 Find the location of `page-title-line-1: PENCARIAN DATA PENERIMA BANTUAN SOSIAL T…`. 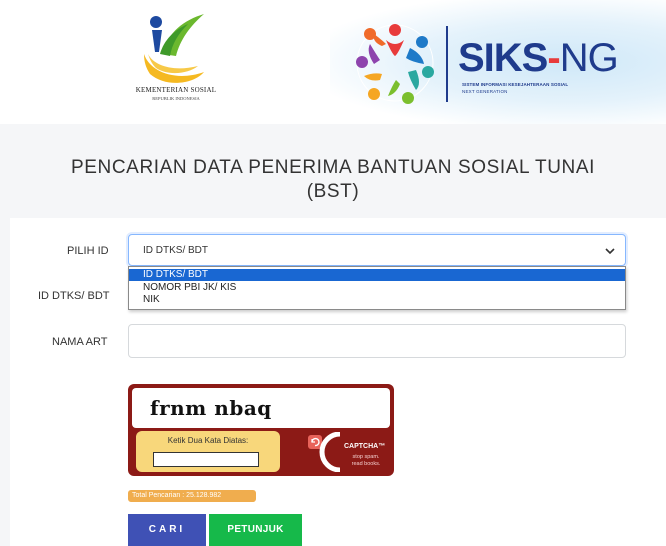

page-title-line-1: PENCARIAN DATA PENERIMA BANTUAN SOSIAL T… is located at coordinates (333, 167).